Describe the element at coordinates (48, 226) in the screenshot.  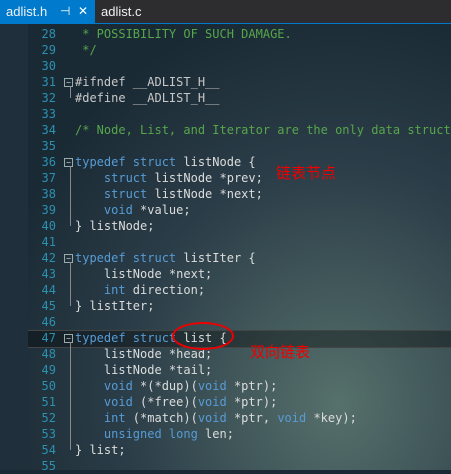
I see `line-number: 40` at that location.